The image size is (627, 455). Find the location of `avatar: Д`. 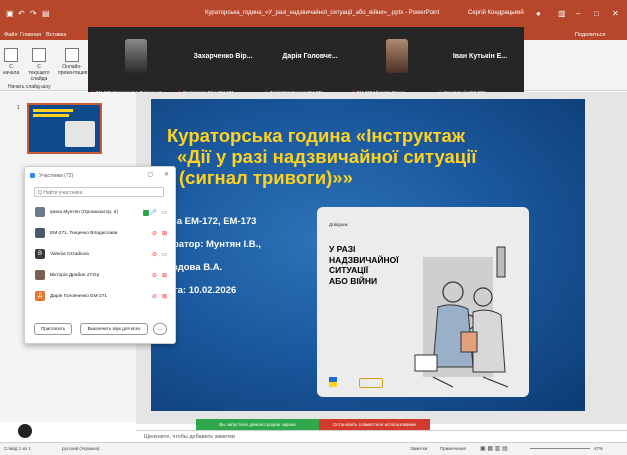

avatar: Д is located at coordinates (40, 296).